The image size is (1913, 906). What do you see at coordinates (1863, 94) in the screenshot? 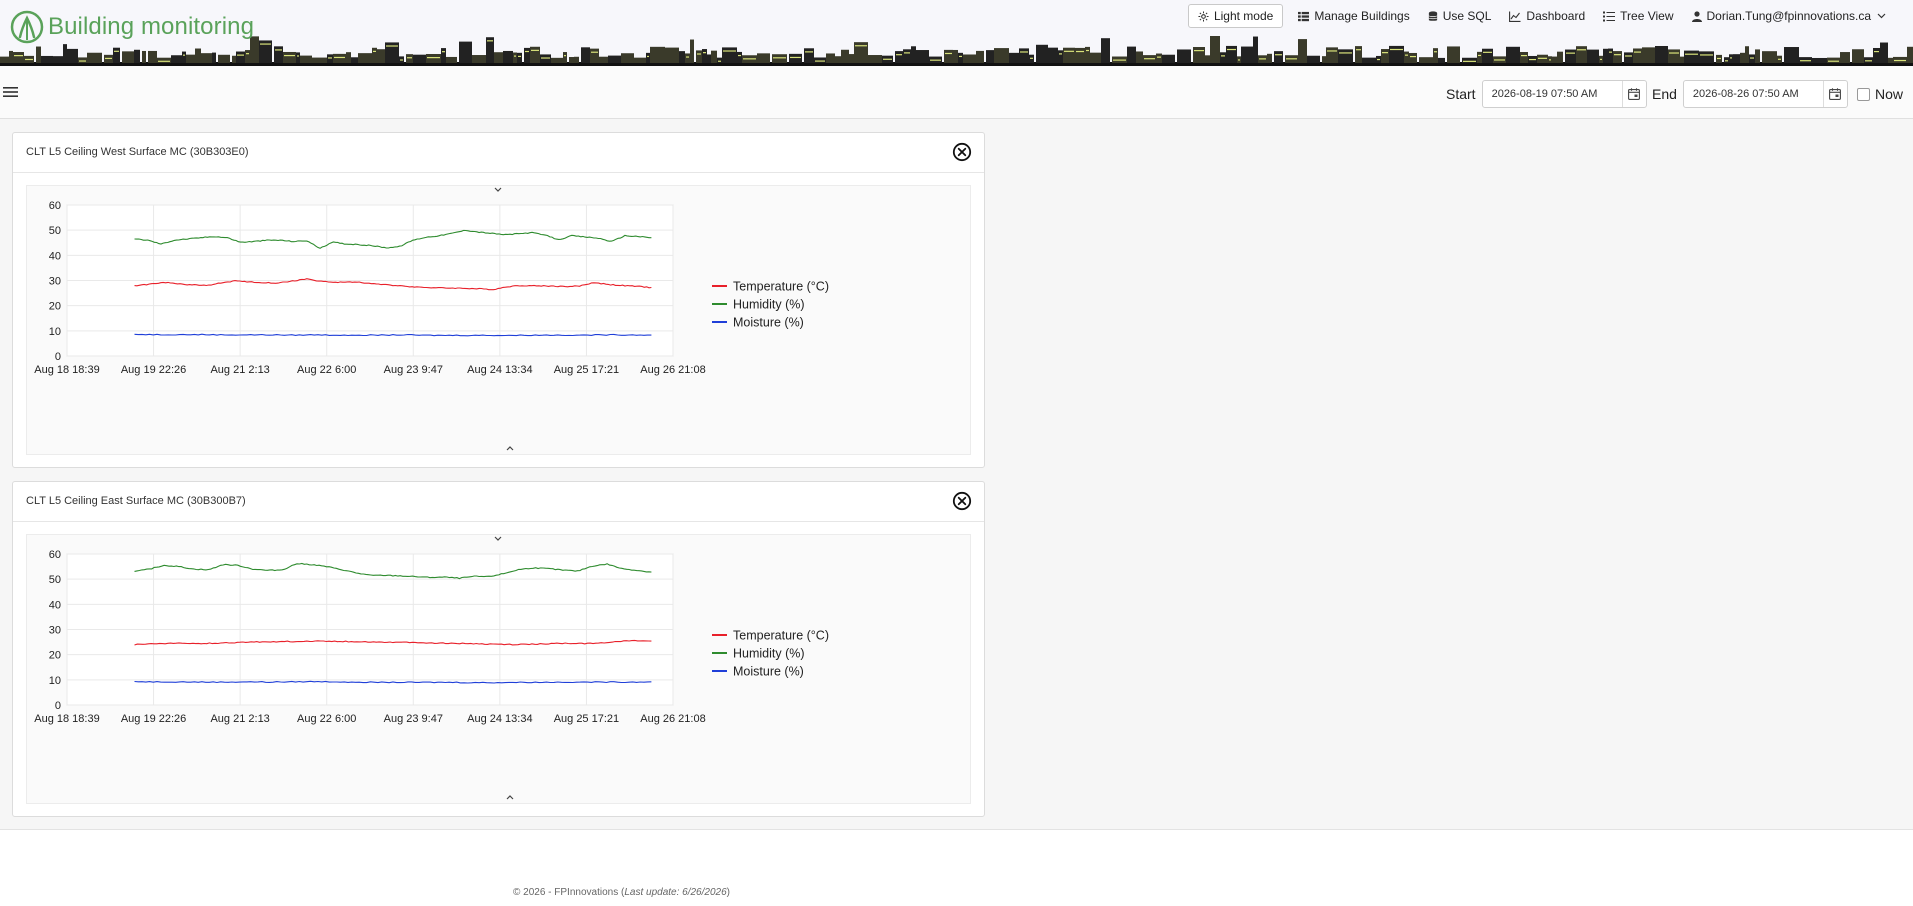
I see `now-checkbox` at bounding box center [1863, 94].